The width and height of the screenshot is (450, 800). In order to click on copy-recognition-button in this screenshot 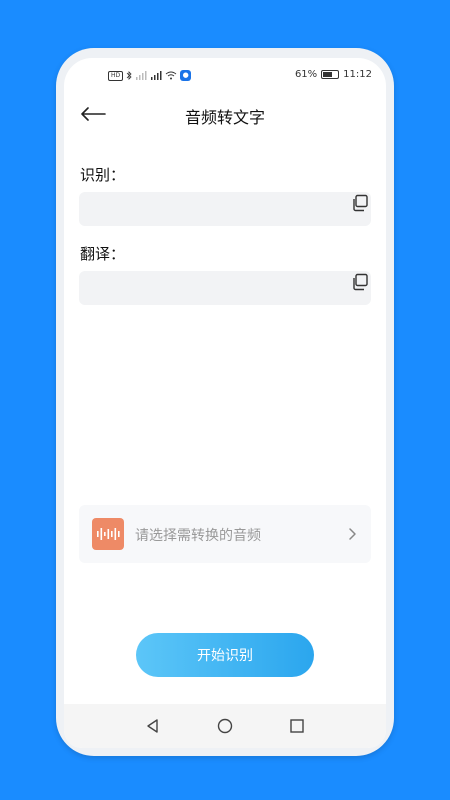, I will do `click(360, 203)`.